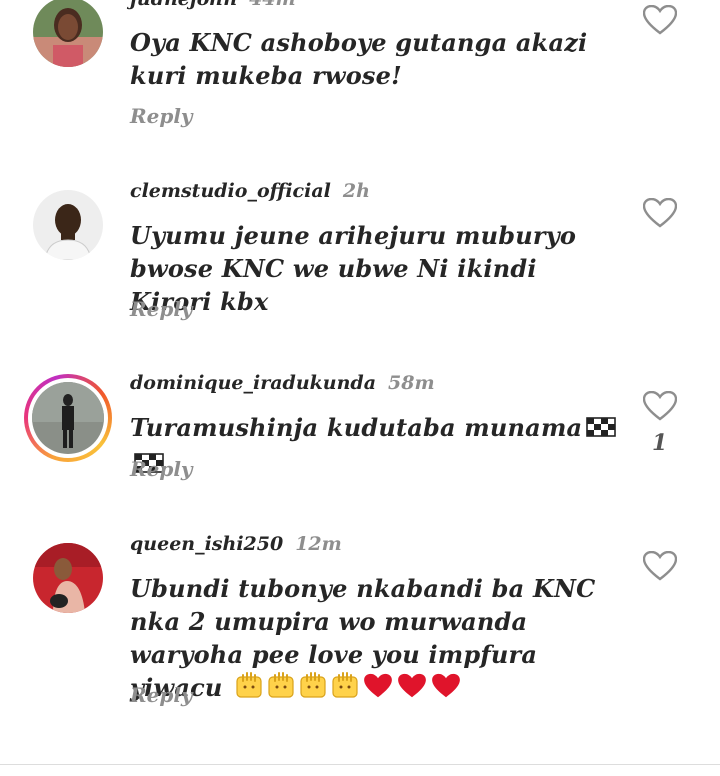 This screenshot has height=776, width=720. I want to click on comment-meta: clemstudio_official 2h, so click(250, 191).